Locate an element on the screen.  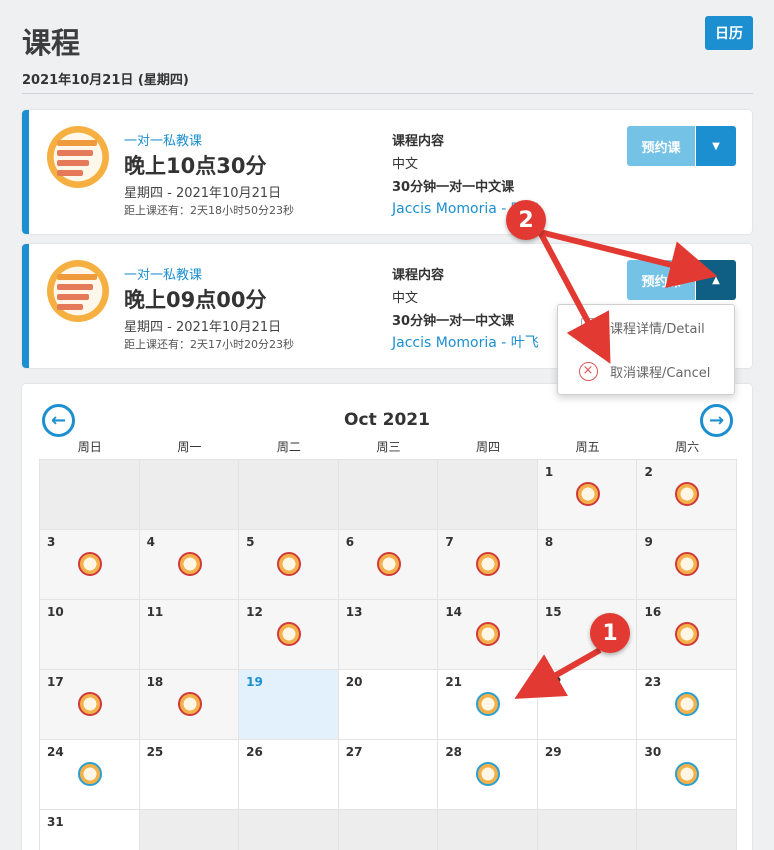
lesson-countdown: 距上课还有：2天18小时50分23秒 is located at coordinates (209, 210).